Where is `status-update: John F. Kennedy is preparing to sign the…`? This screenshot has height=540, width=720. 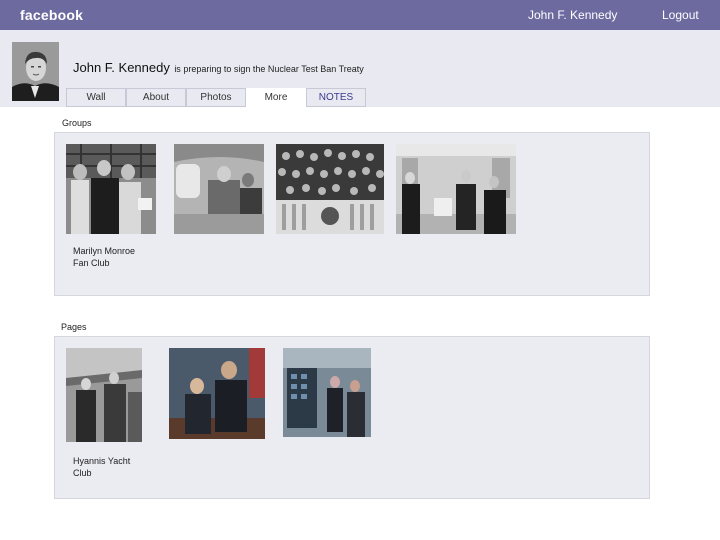
status-update: John F. Kennedy is preparing to sign the… is located at coordinates (218, 68).